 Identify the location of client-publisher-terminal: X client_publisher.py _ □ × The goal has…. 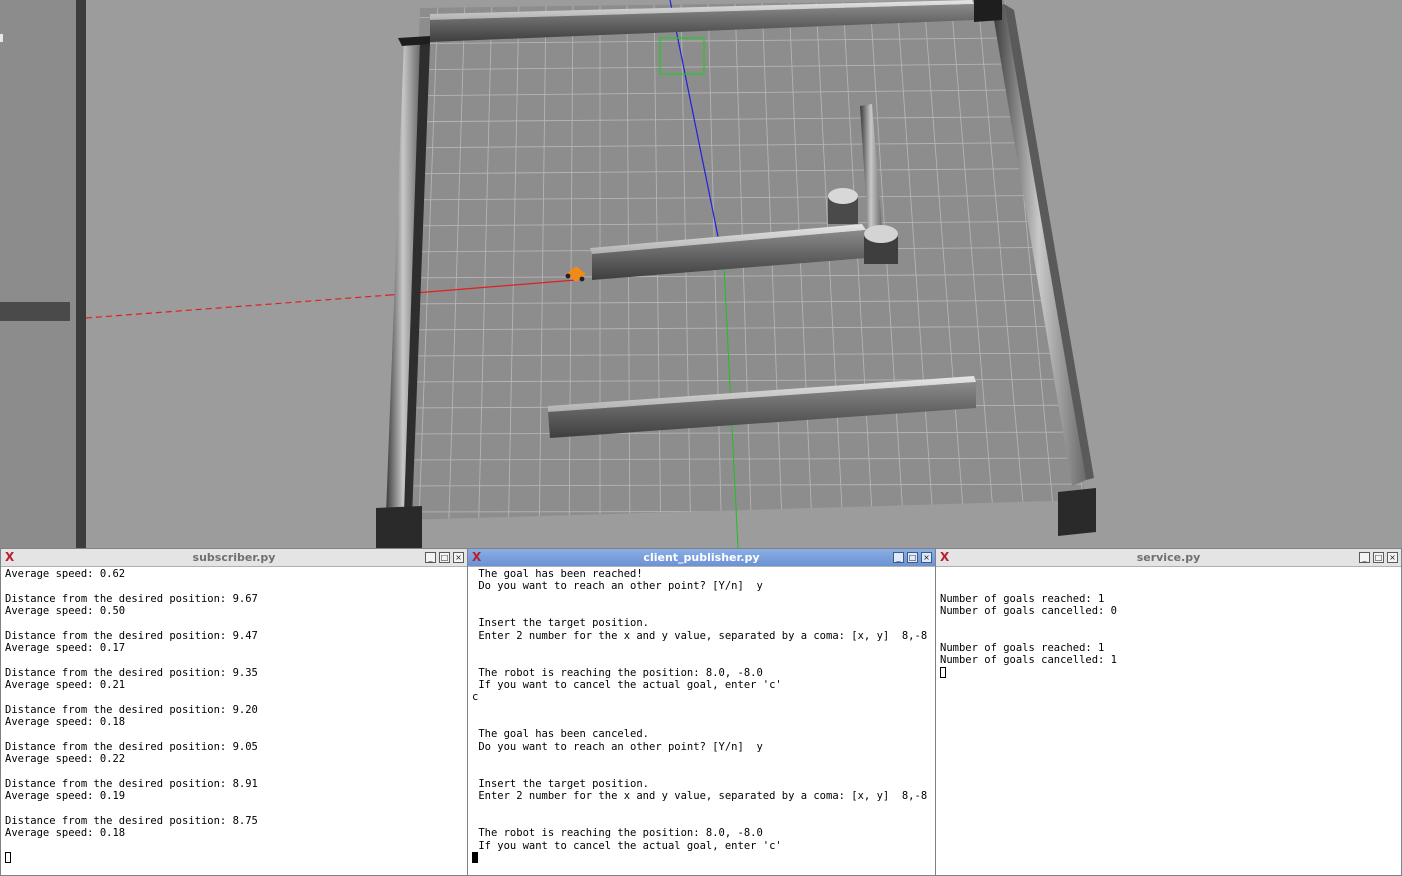
(701, 712).